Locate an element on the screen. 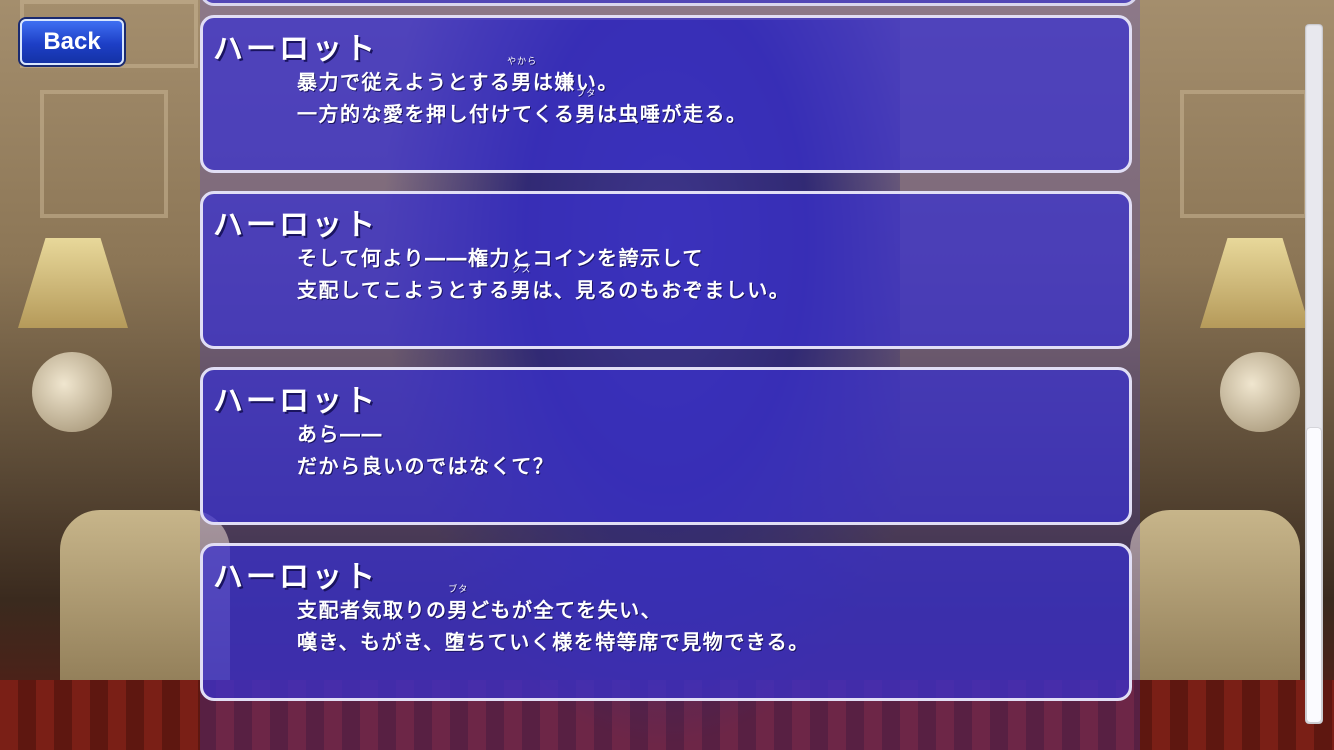  ruby-word: 男やから is located at coordinates (522, 75).